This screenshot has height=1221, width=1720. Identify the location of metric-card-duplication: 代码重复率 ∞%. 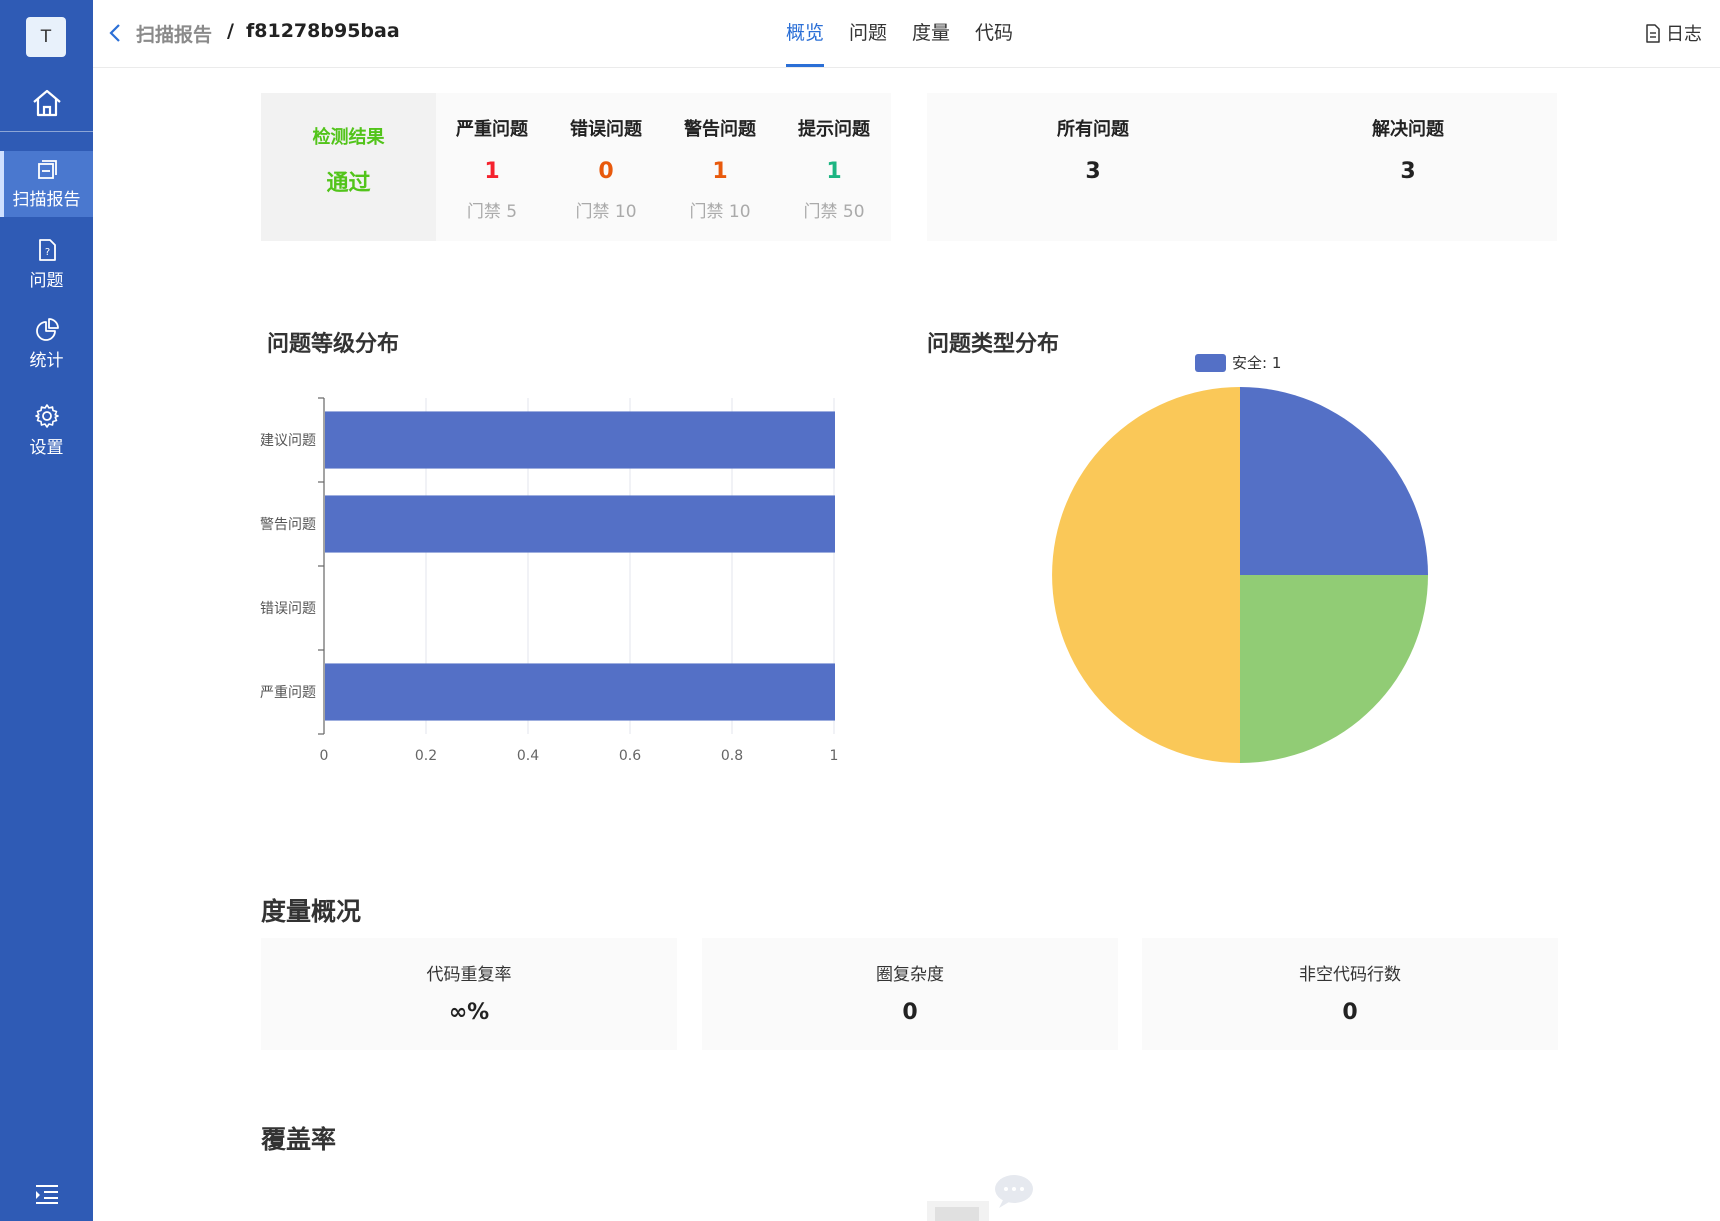
(469, 994).